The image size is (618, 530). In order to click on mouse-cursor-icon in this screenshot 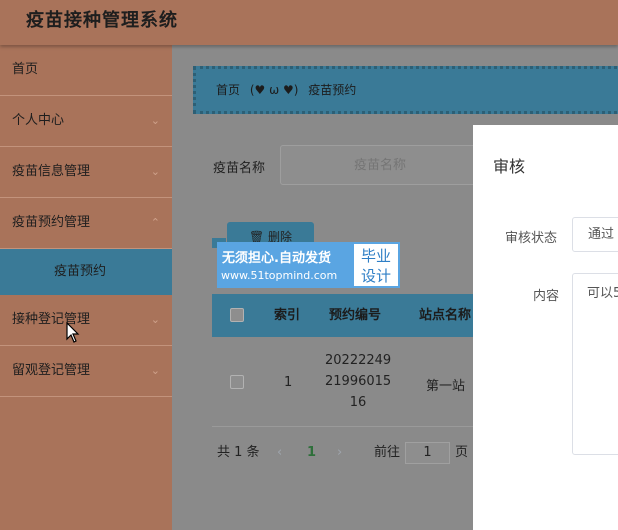, I will do `click(73, 332)`.